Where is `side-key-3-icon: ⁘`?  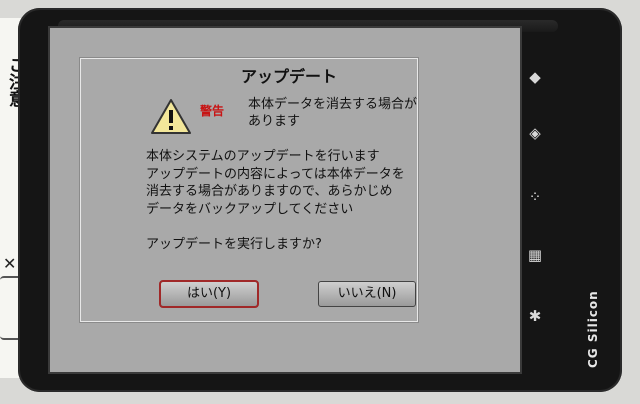 side-key-3-icon: ⁘ is located at coordinates (535, 197).